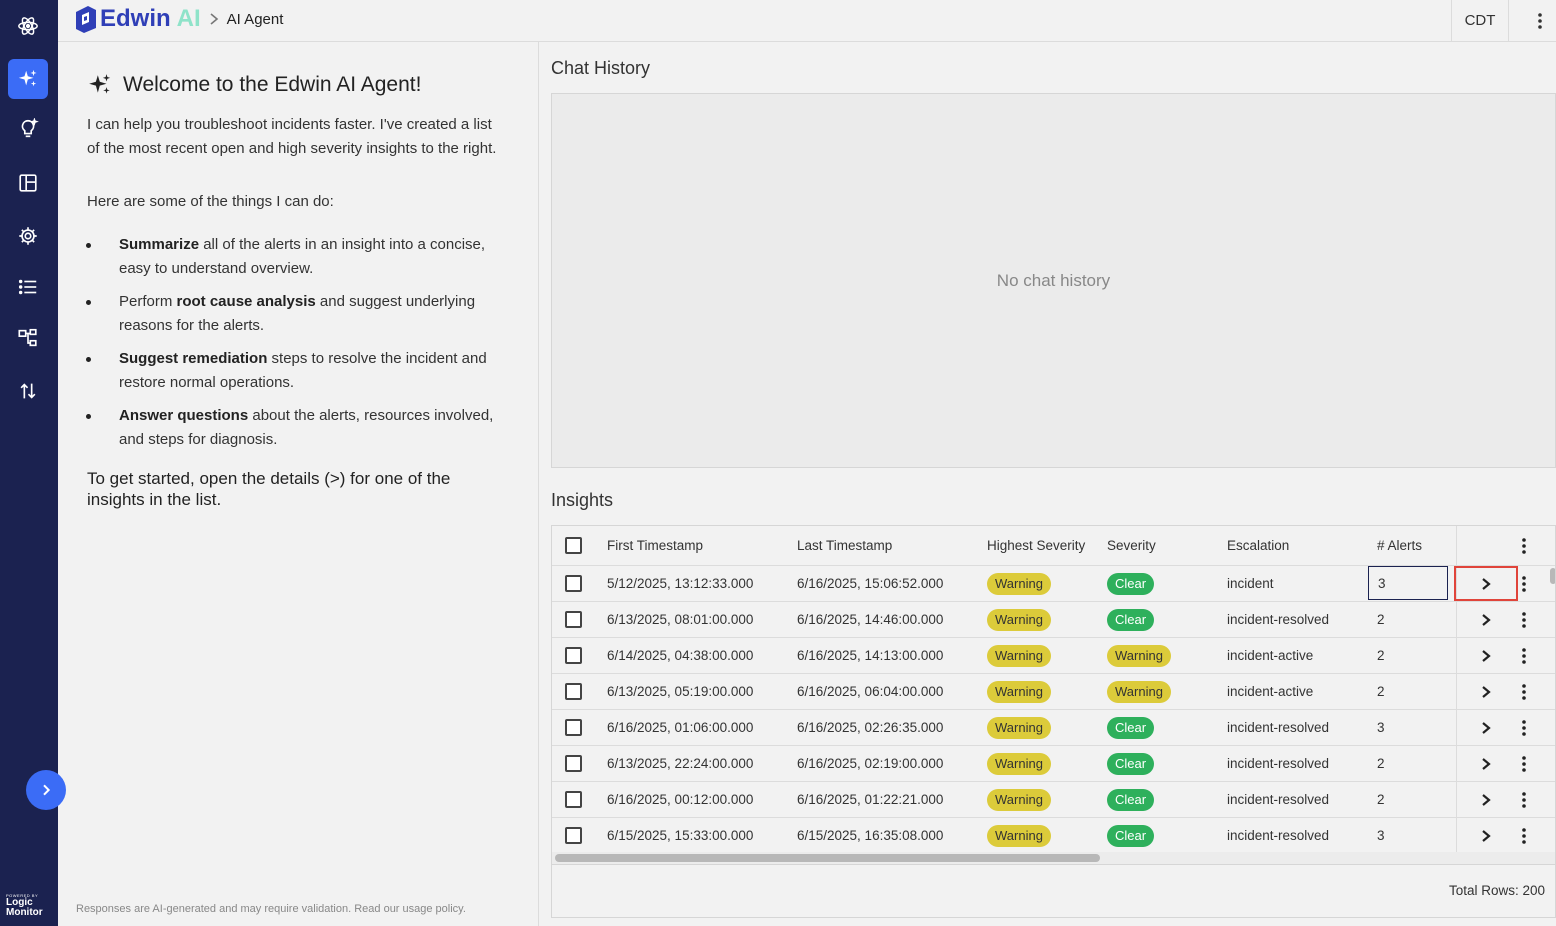  I want to click on column-menu-icon, so click(1524, 545).